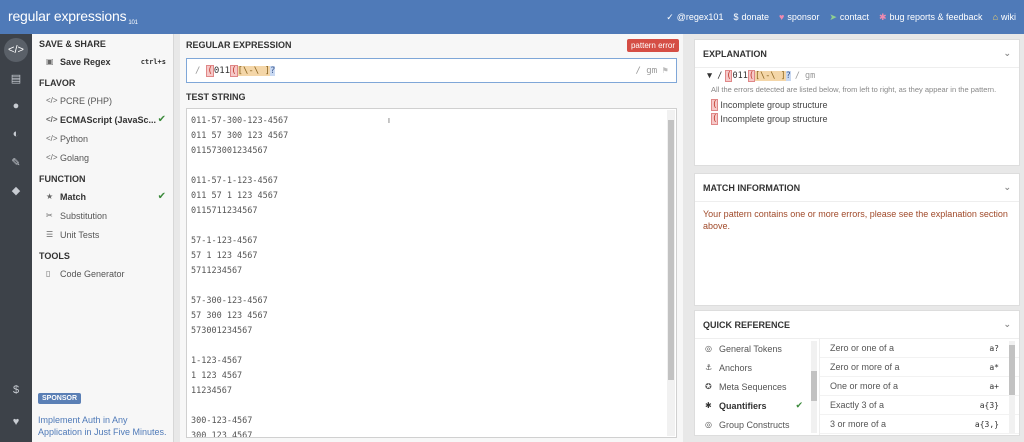  Describe the element at coordinates (757, 424) in the screenshot. I see `quickref-group-constructs: ◎ Group Constructs` at that location.